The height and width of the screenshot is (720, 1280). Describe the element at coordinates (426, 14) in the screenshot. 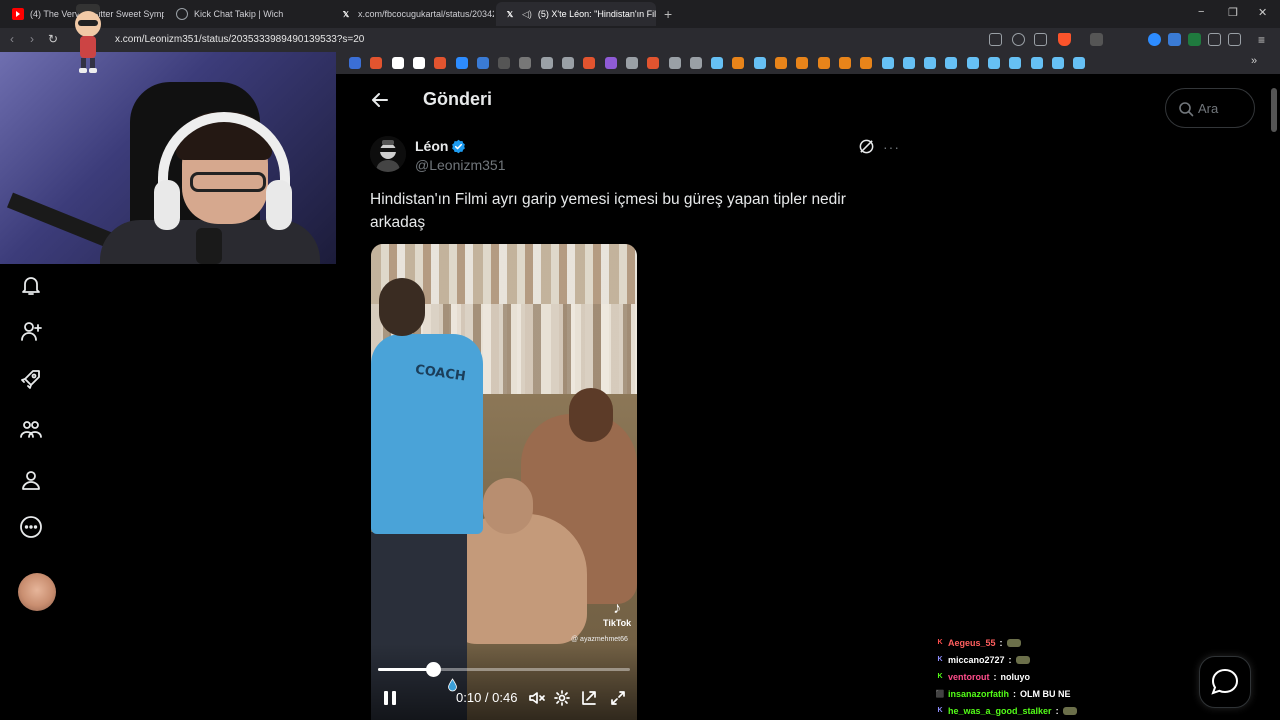

I see `tab-title: x.com/fbcocugukartal/status/203425` at that location.